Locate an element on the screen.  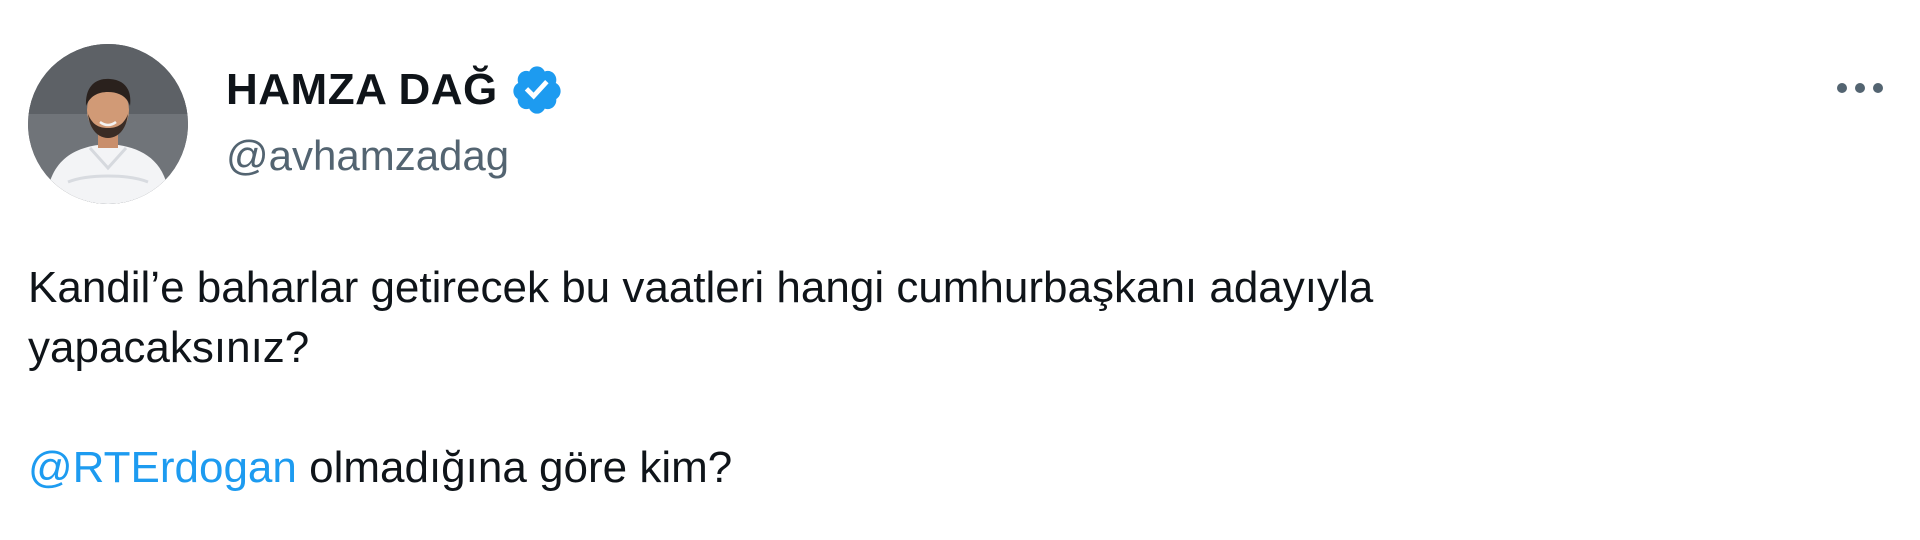
tweet-text-line: @RTErdogan olmadığına göre kim? is located at coordinates (958, 468).